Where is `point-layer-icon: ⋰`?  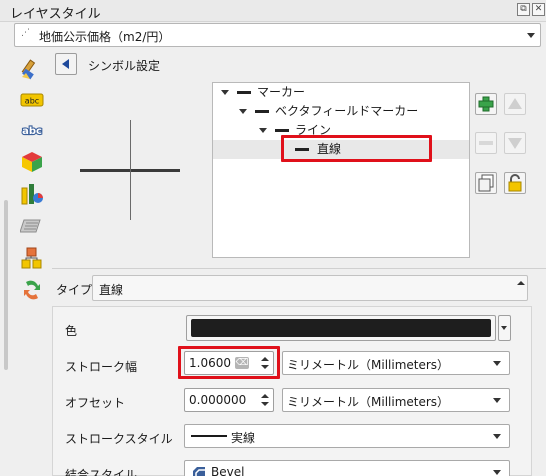
point-layer-icon: ⋰ is located at coordinates (25, 33).